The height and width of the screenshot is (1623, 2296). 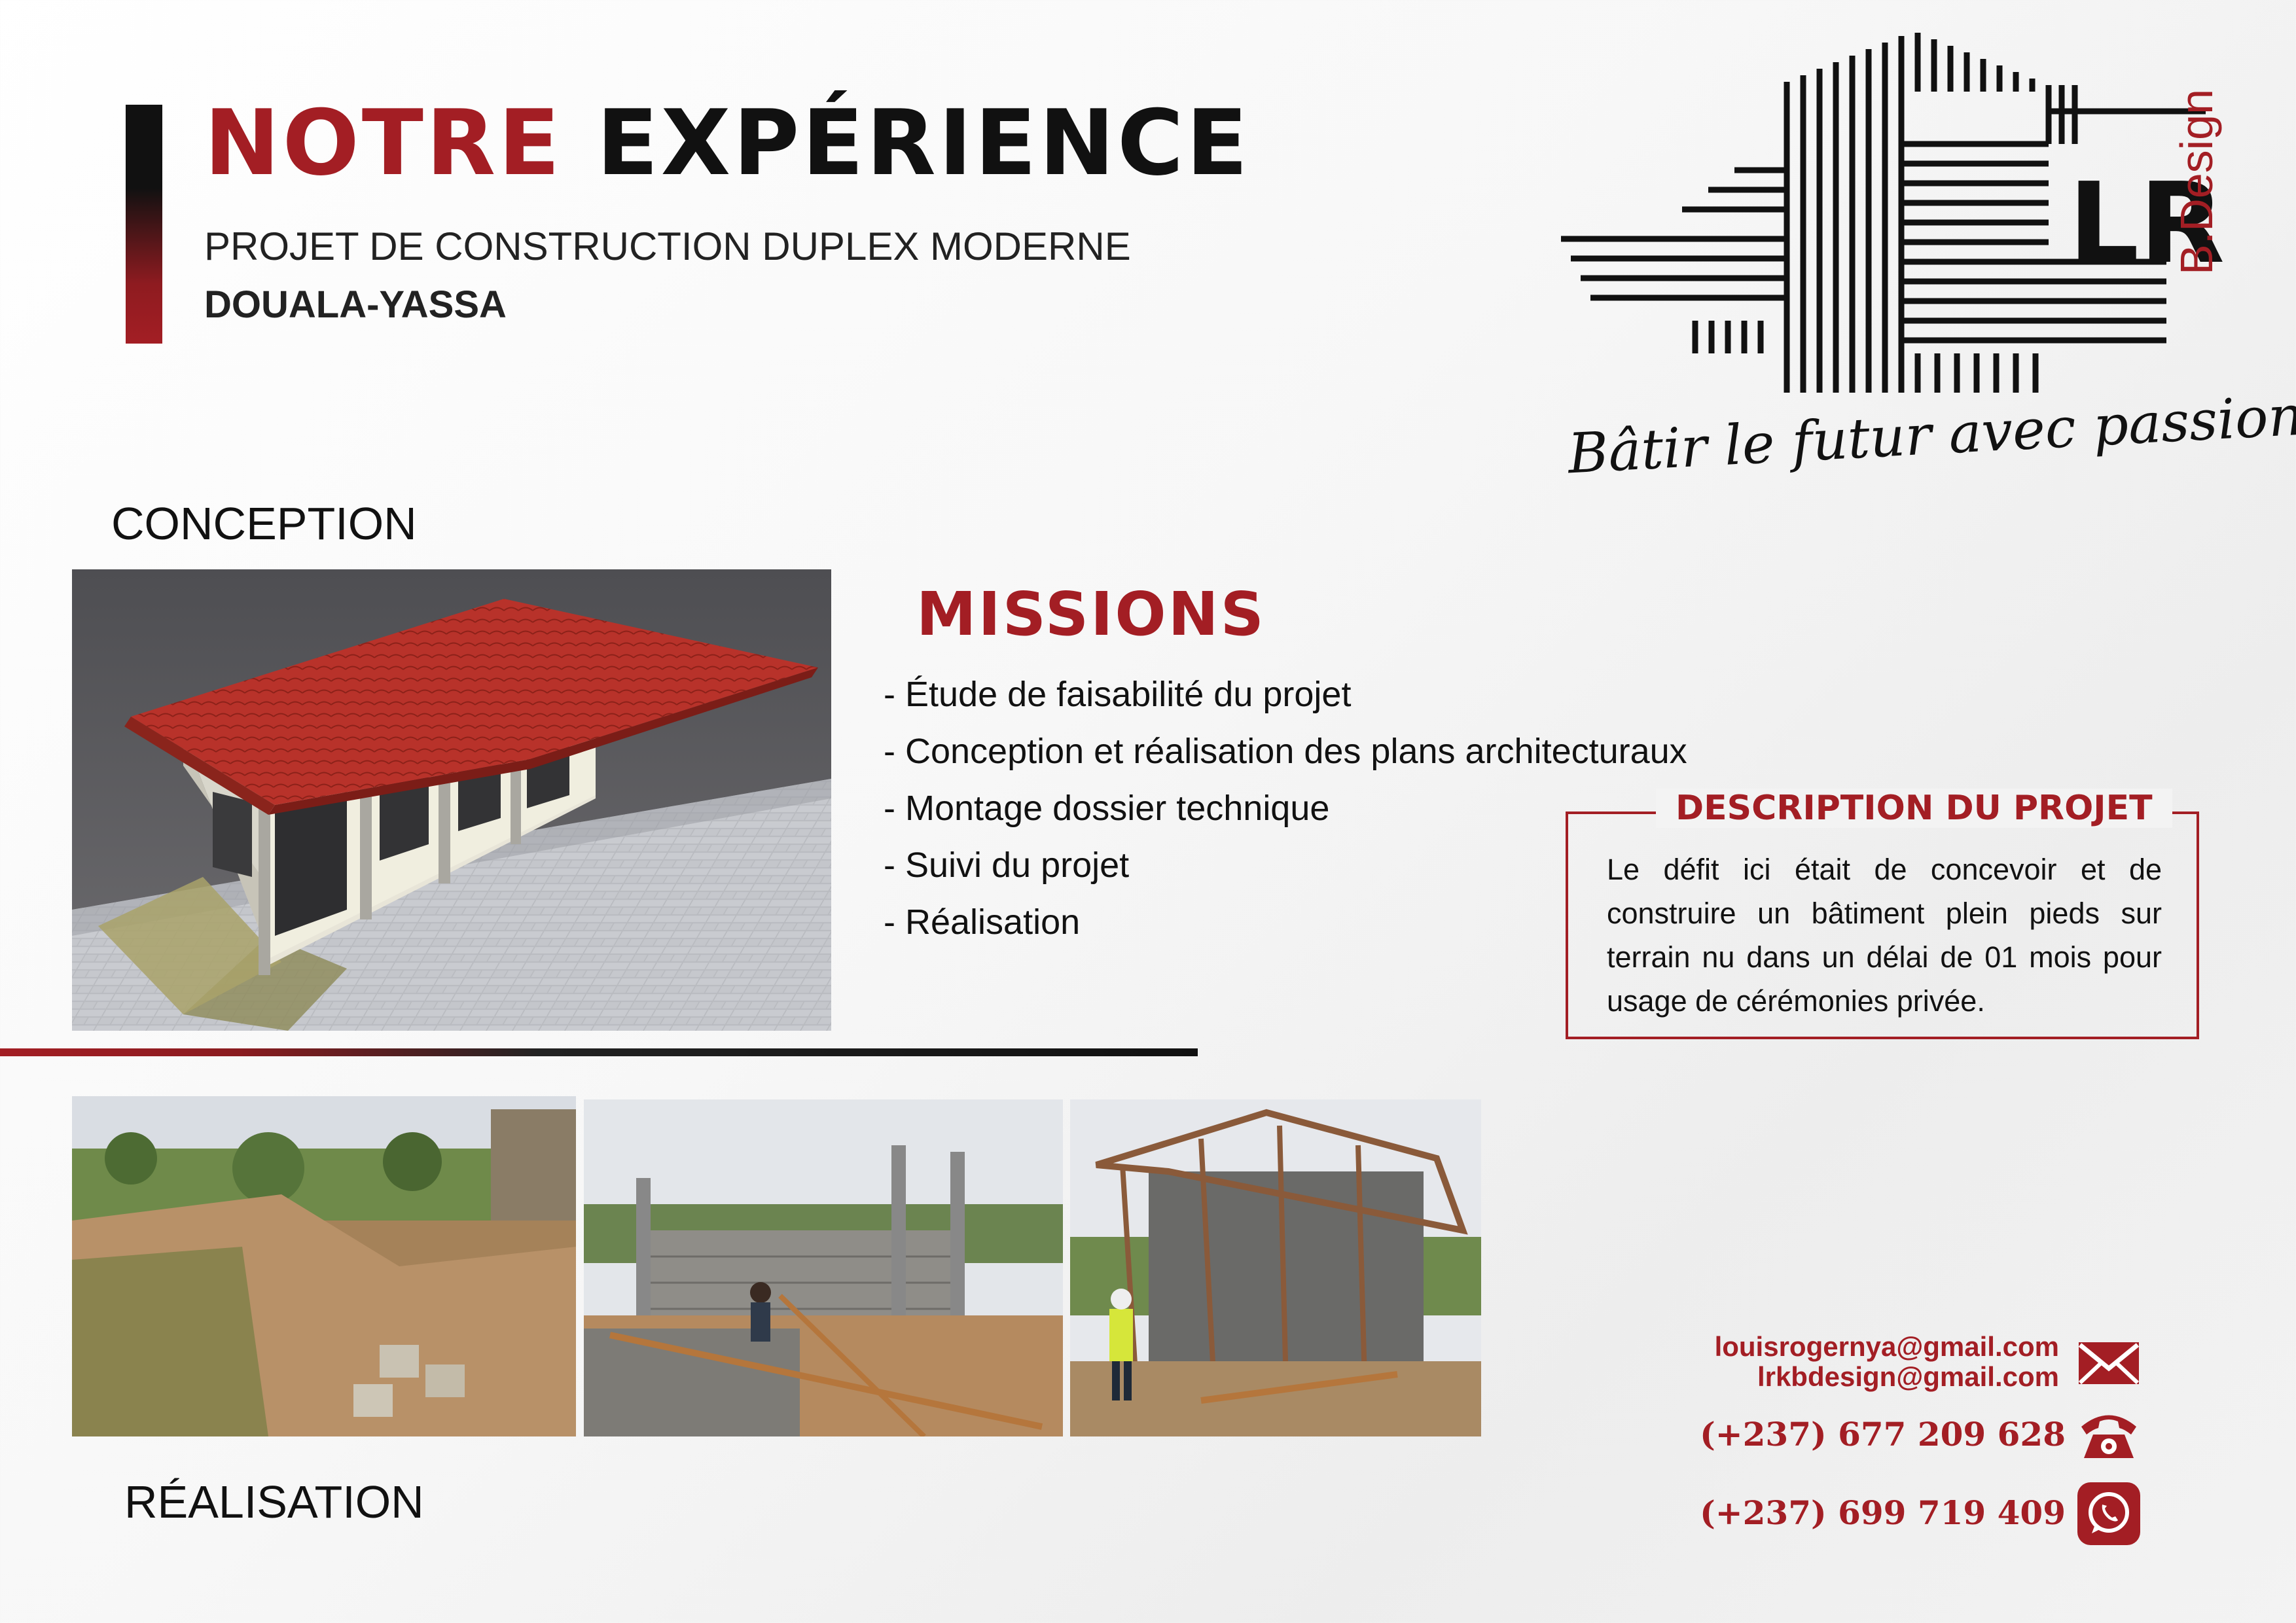 What do you see at coordinates (324, 1266) in the screenshot?
I see `realisation-photo-terrain` at bounding box center [324, 1266].